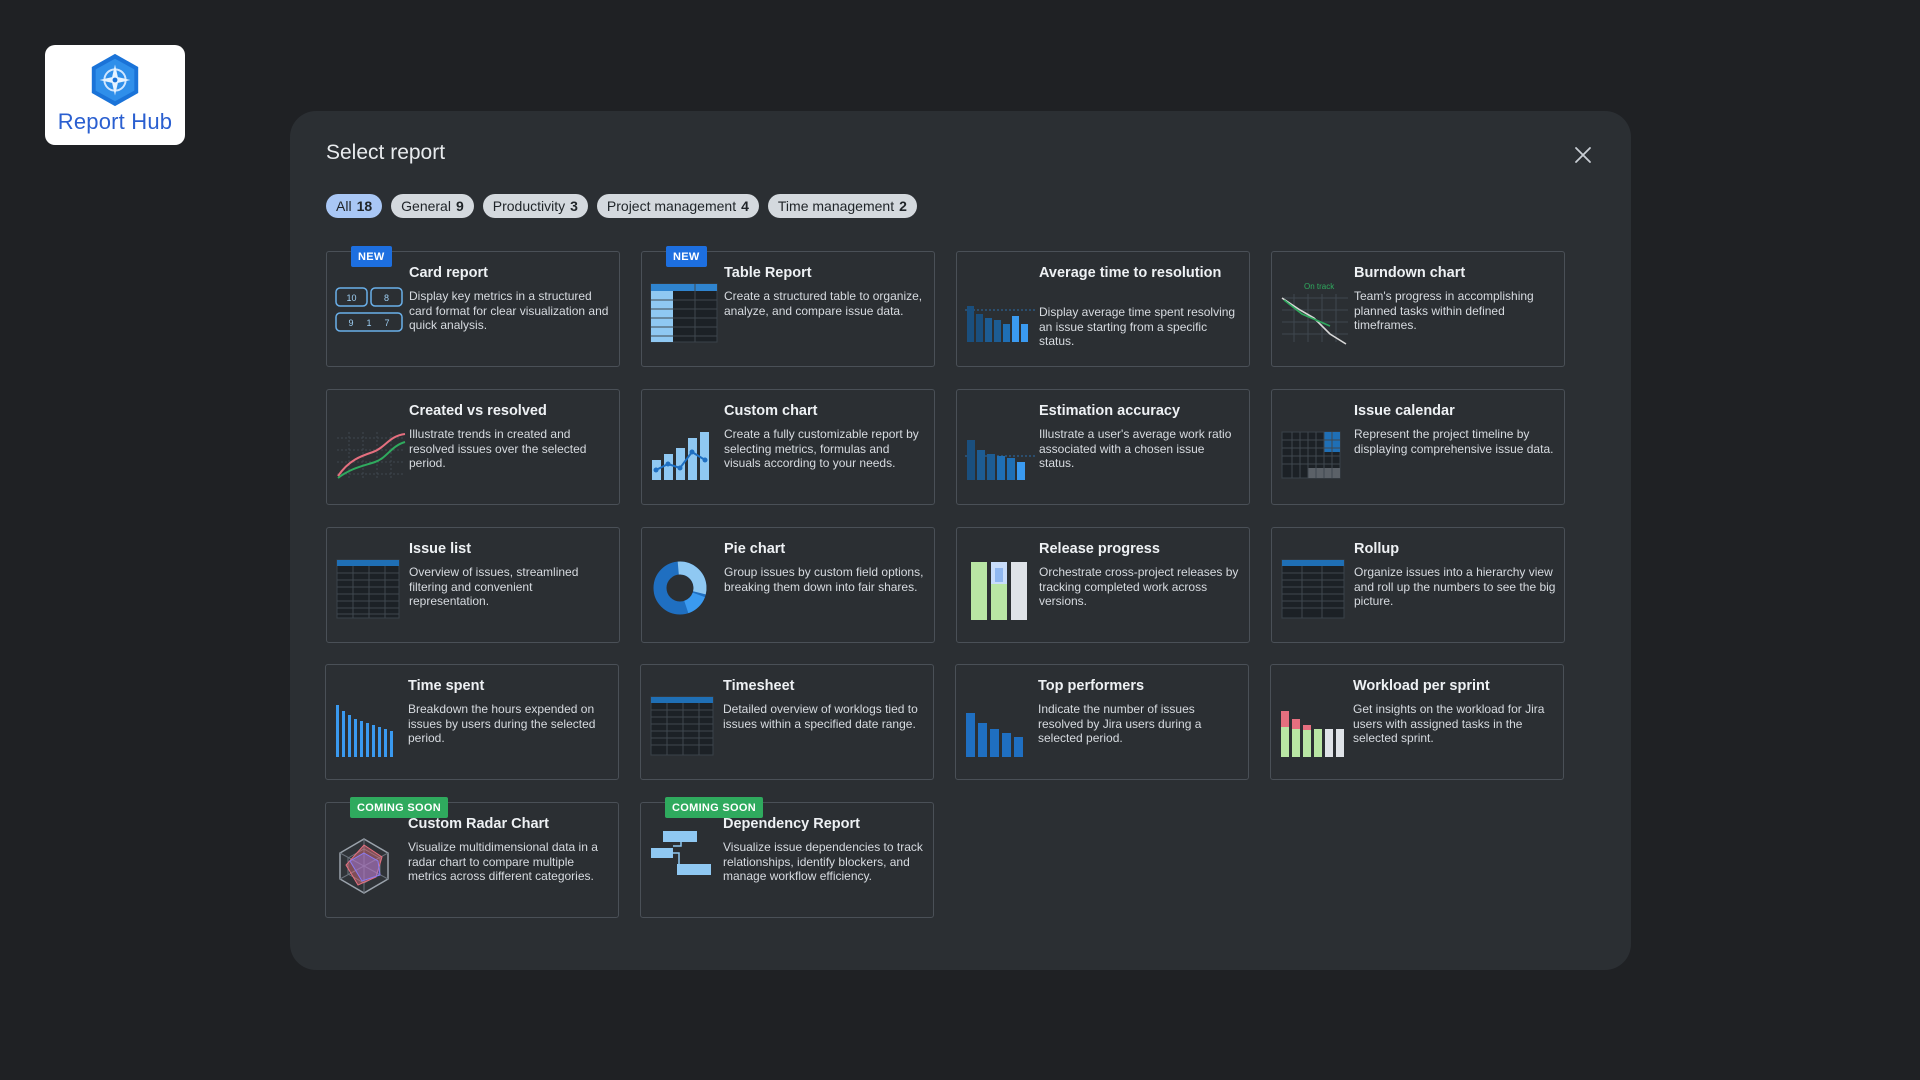 Image resolution: width=1920 pixels, height=1080 pixels. Describe the element at coordinates (364, 206) in the screenshot. I see `filter-count: 18` at that location.